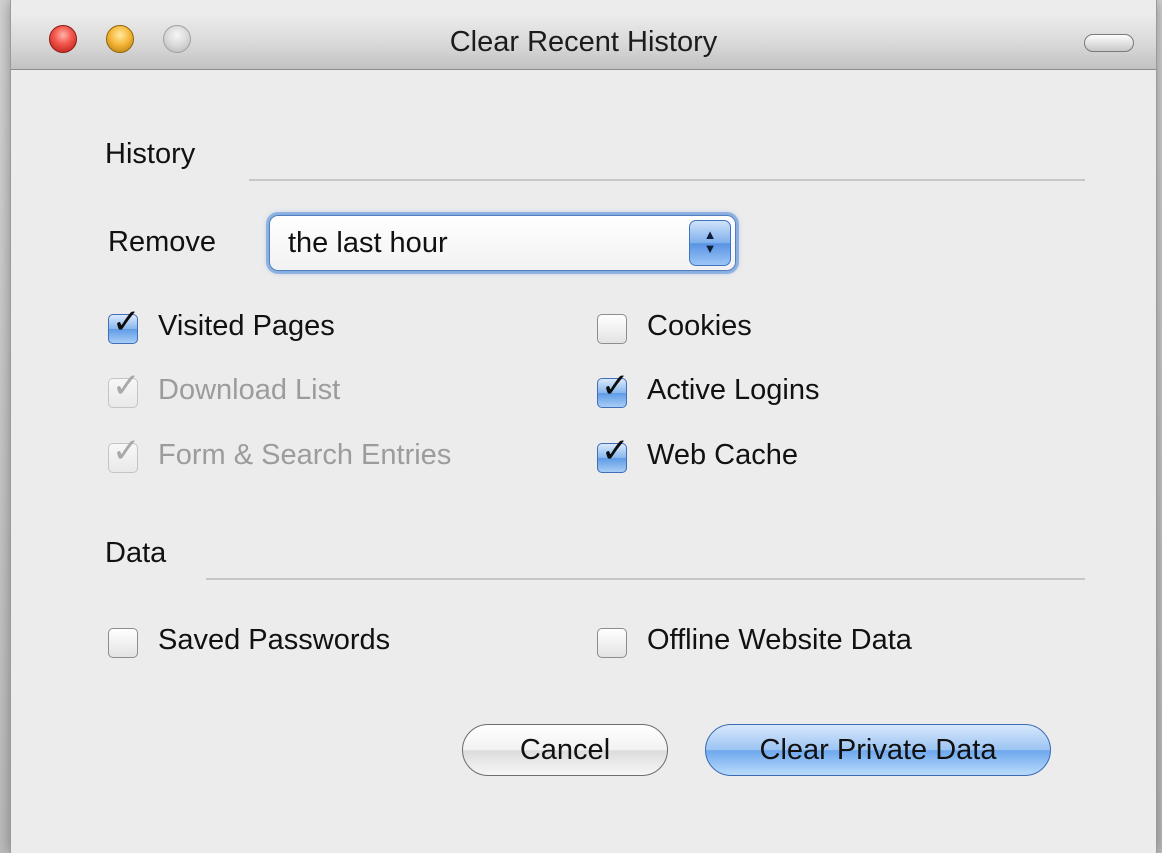  What do you see at coordinates (249, 390) in the screenshot?
I see `download-list-label: Download List` at bounding box center [249, 390].